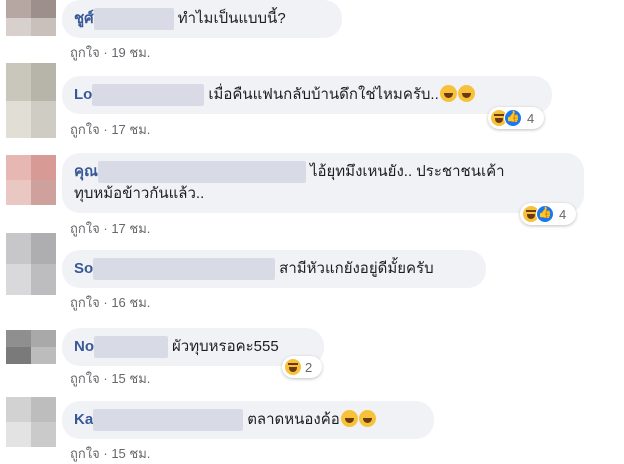 Image resolution: width=624 pixels, height=464 pixels. I want to click on comment-text-line1: ไอ้ยุทมึงเหนยัง.. ประชาชนเค้า, so click(407, 171).